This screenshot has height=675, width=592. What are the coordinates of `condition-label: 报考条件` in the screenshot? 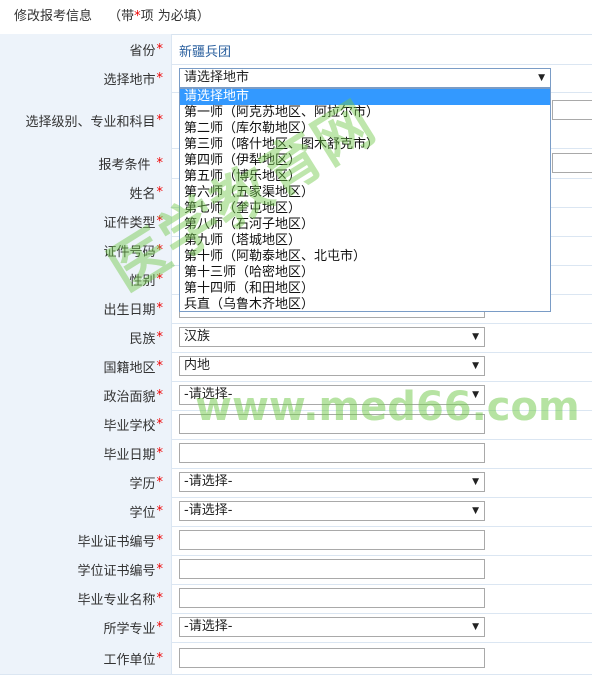 It's located at (124, 165).